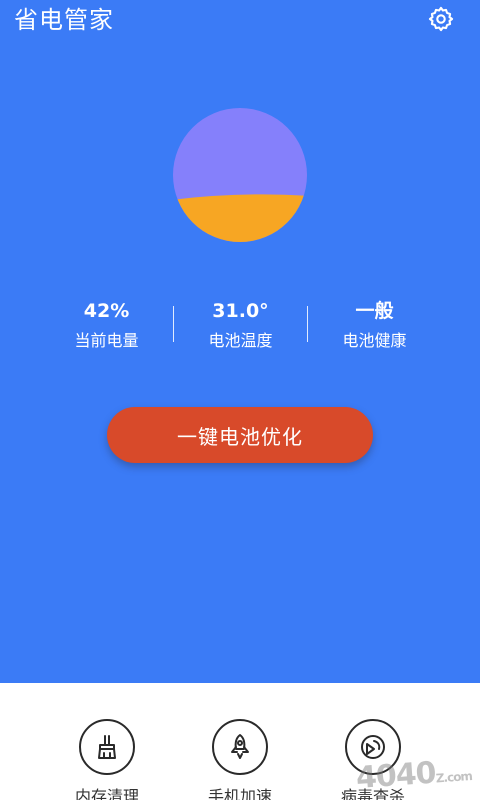 This screenshot has height=800, width=480. I want to click on tools-panel: 内存清理 手机加速 病毒查杀 4040Z.com, so click(240, 741).